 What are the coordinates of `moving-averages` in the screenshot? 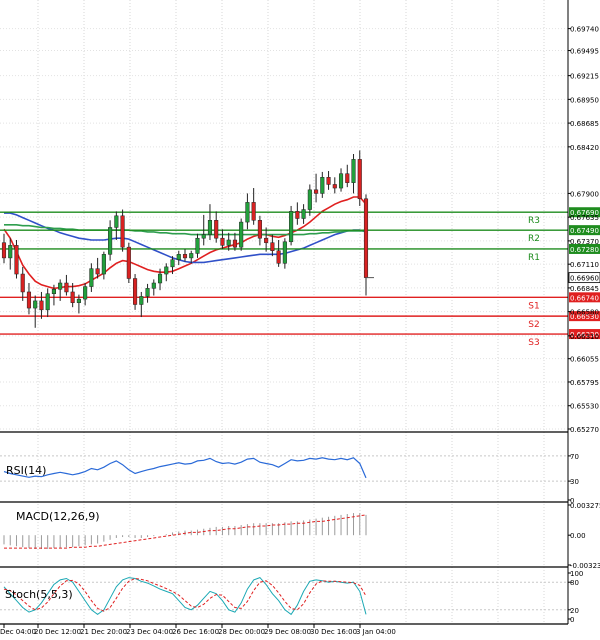 It's located at (185, 243).